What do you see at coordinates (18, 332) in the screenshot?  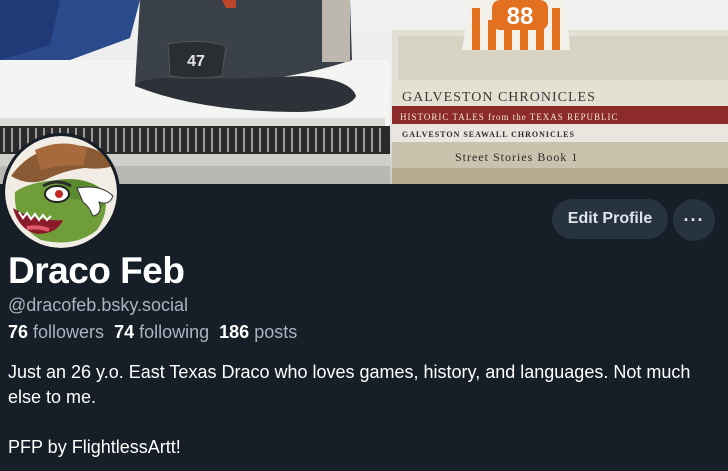 I see `followers-count: 76` at bounding box center [18, 332].